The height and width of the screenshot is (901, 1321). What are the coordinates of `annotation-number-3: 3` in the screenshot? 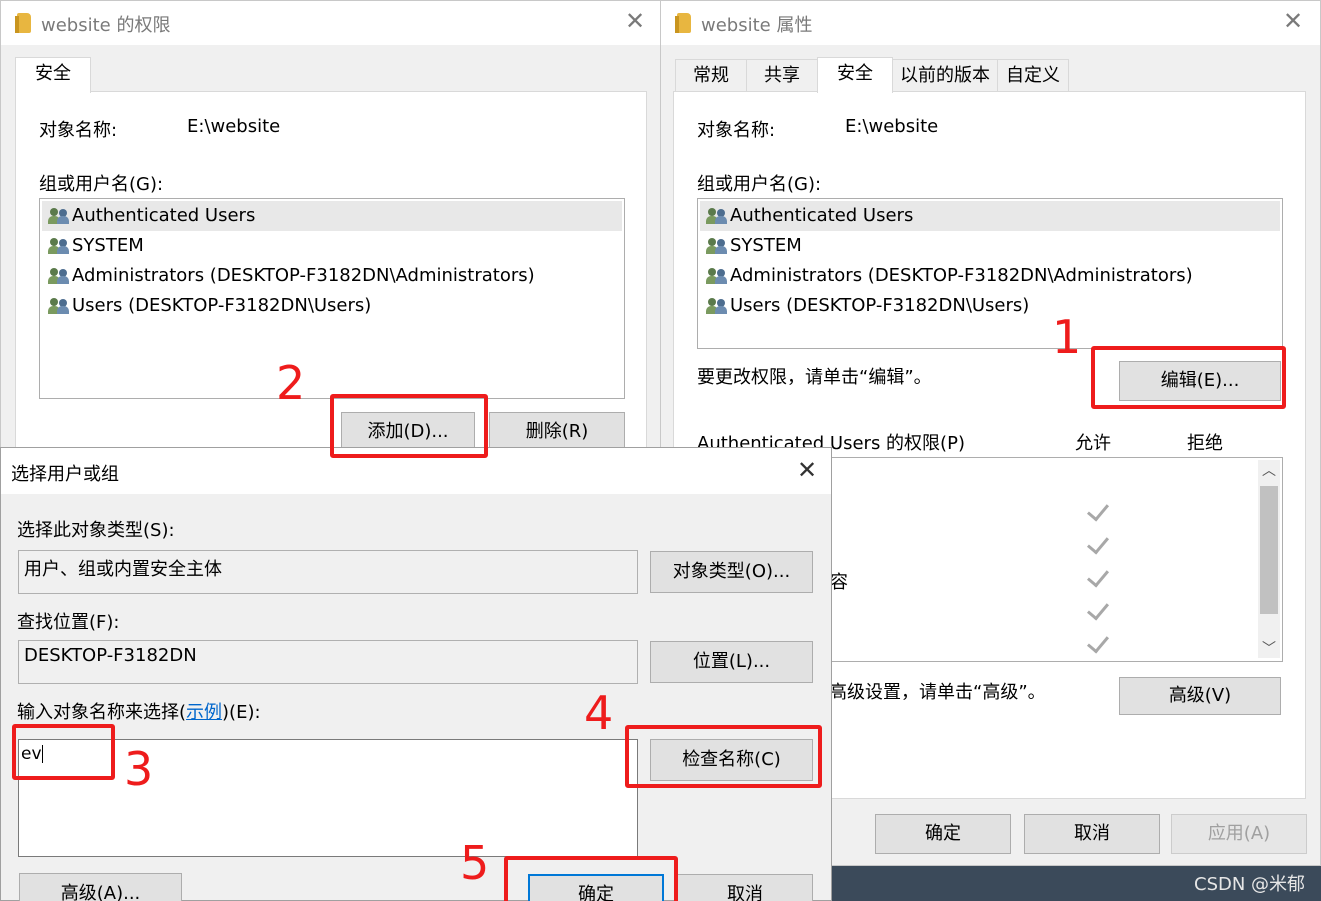 It's located at (139, 769).